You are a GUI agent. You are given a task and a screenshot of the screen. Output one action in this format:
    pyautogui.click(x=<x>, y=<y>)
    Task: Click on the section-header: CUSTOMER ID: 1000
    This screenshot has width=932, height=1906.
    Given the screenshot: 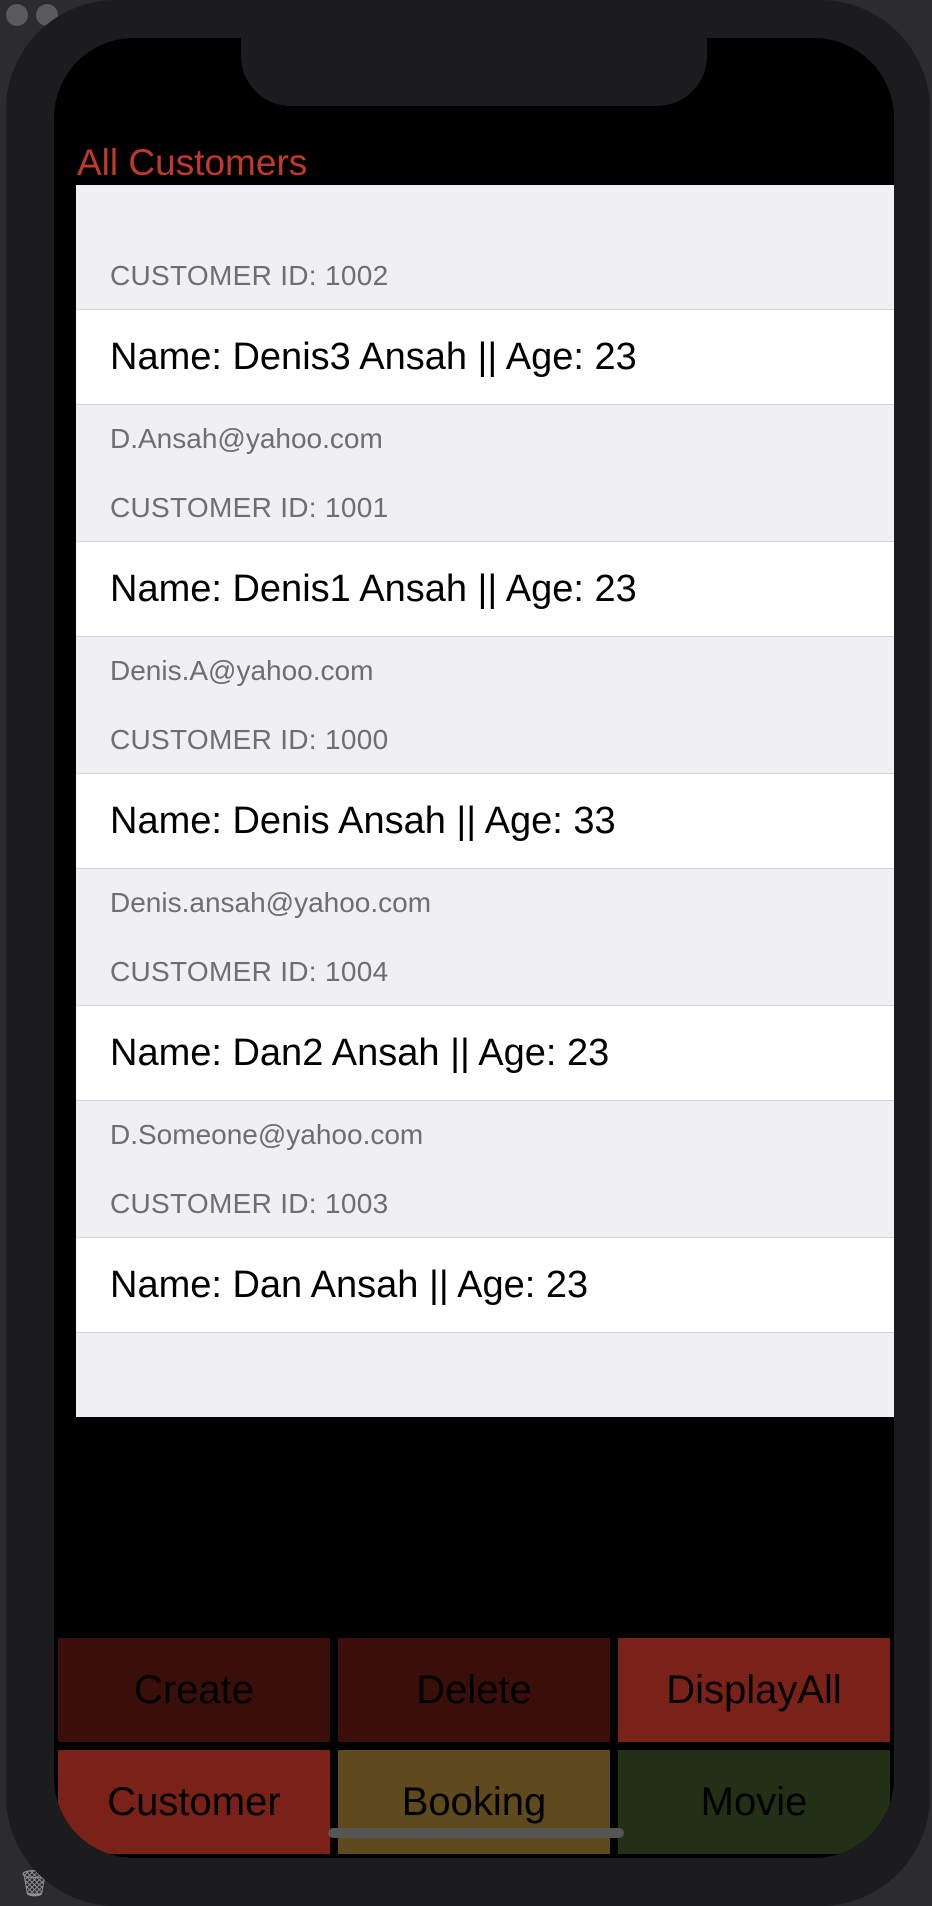 What is the action you would take?
    pyautogui.click(x=485, y=729)
    